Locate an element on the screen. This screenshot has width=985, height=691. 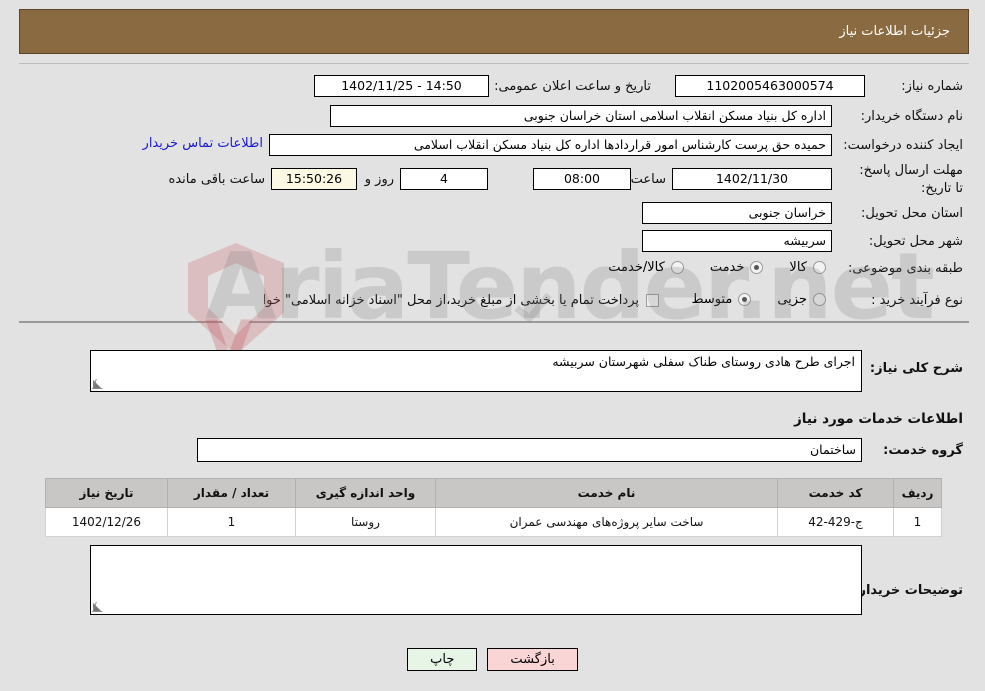
countdown-unit-label: ساعت باقی مانده is located at coordinates (216, 179).